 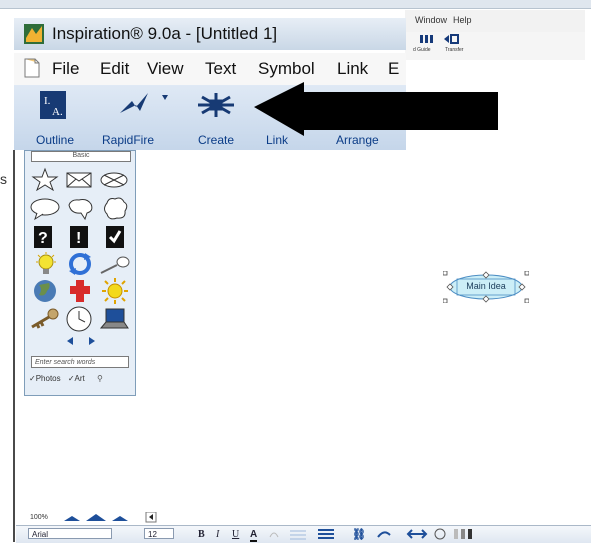 I want to click on resize-icon, so click(x=417, y=534).